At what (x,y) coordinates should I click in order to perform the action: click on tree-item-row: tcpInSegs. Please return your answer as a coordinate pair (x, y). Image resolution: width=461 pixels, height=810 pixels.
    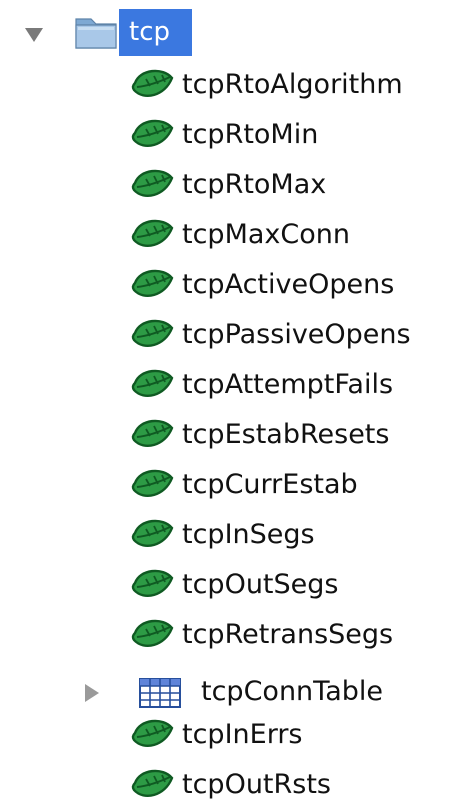
    Looking at the image, I should click on (230, 537).